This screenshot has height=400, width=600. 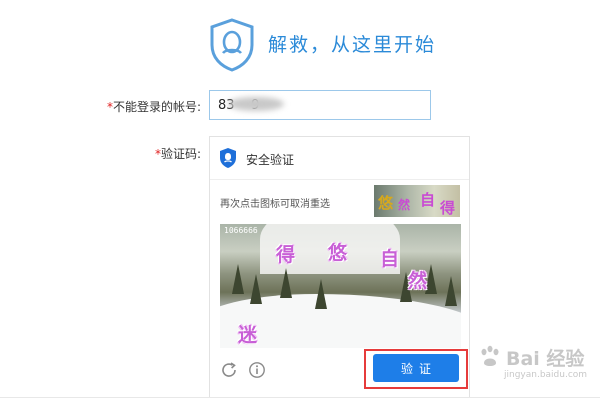 I want to click on puzzle-char: 自, so click(x=389, y=257).